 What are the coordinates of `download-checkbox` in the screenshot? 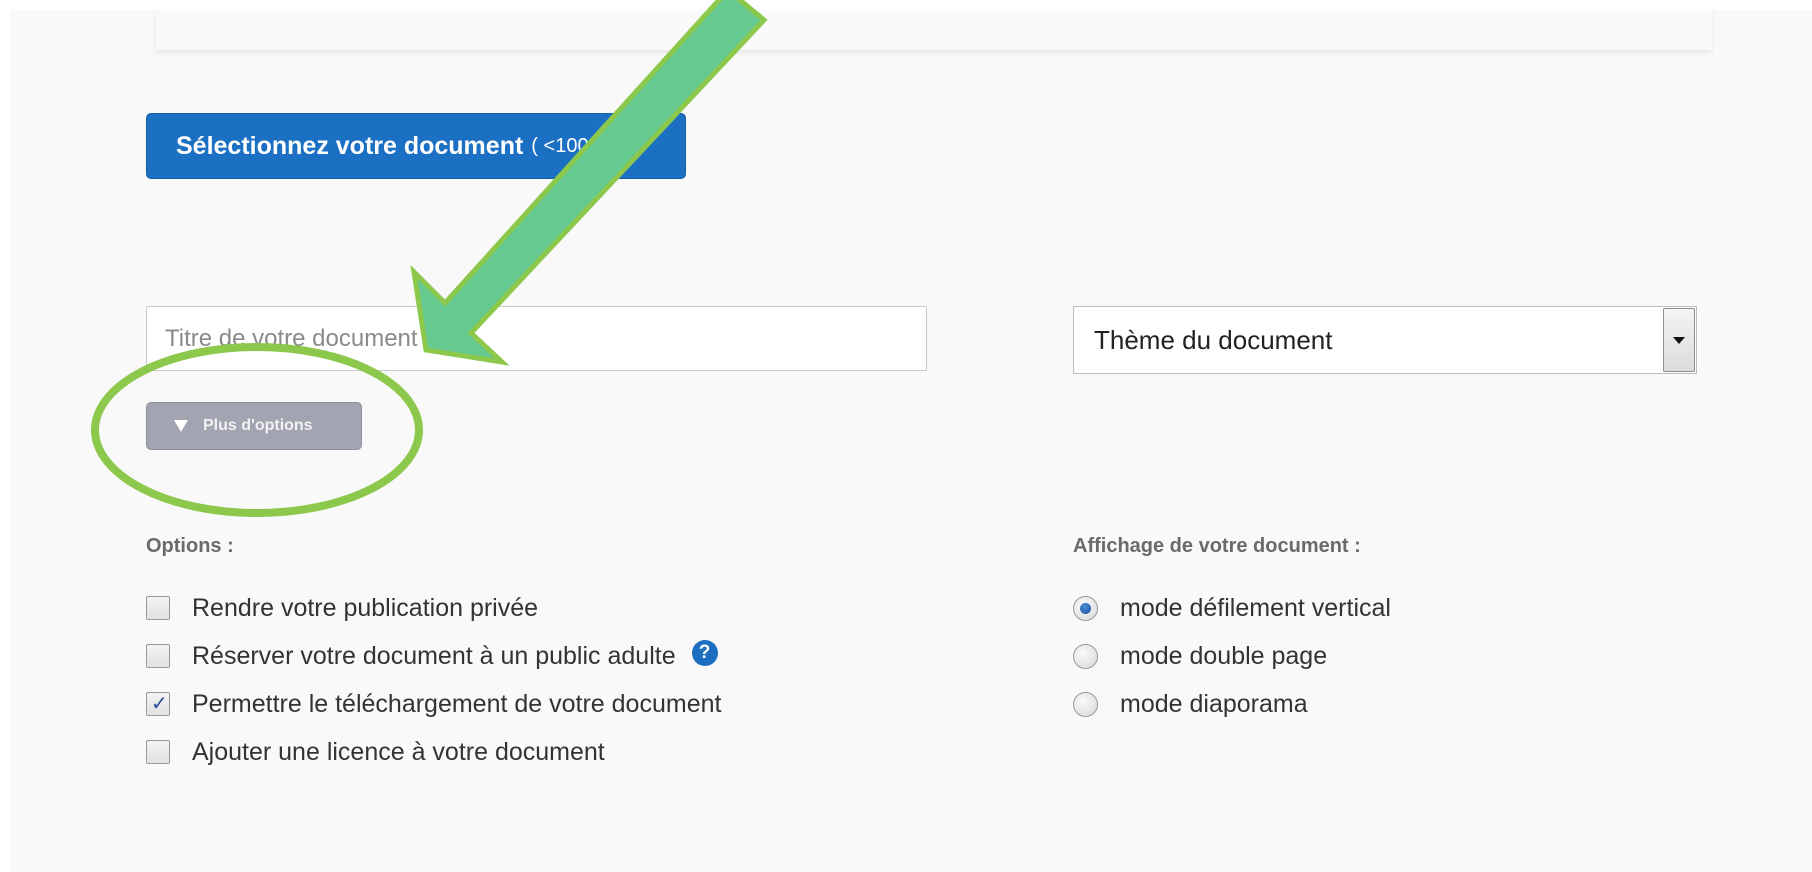 It's located at (158, 703).